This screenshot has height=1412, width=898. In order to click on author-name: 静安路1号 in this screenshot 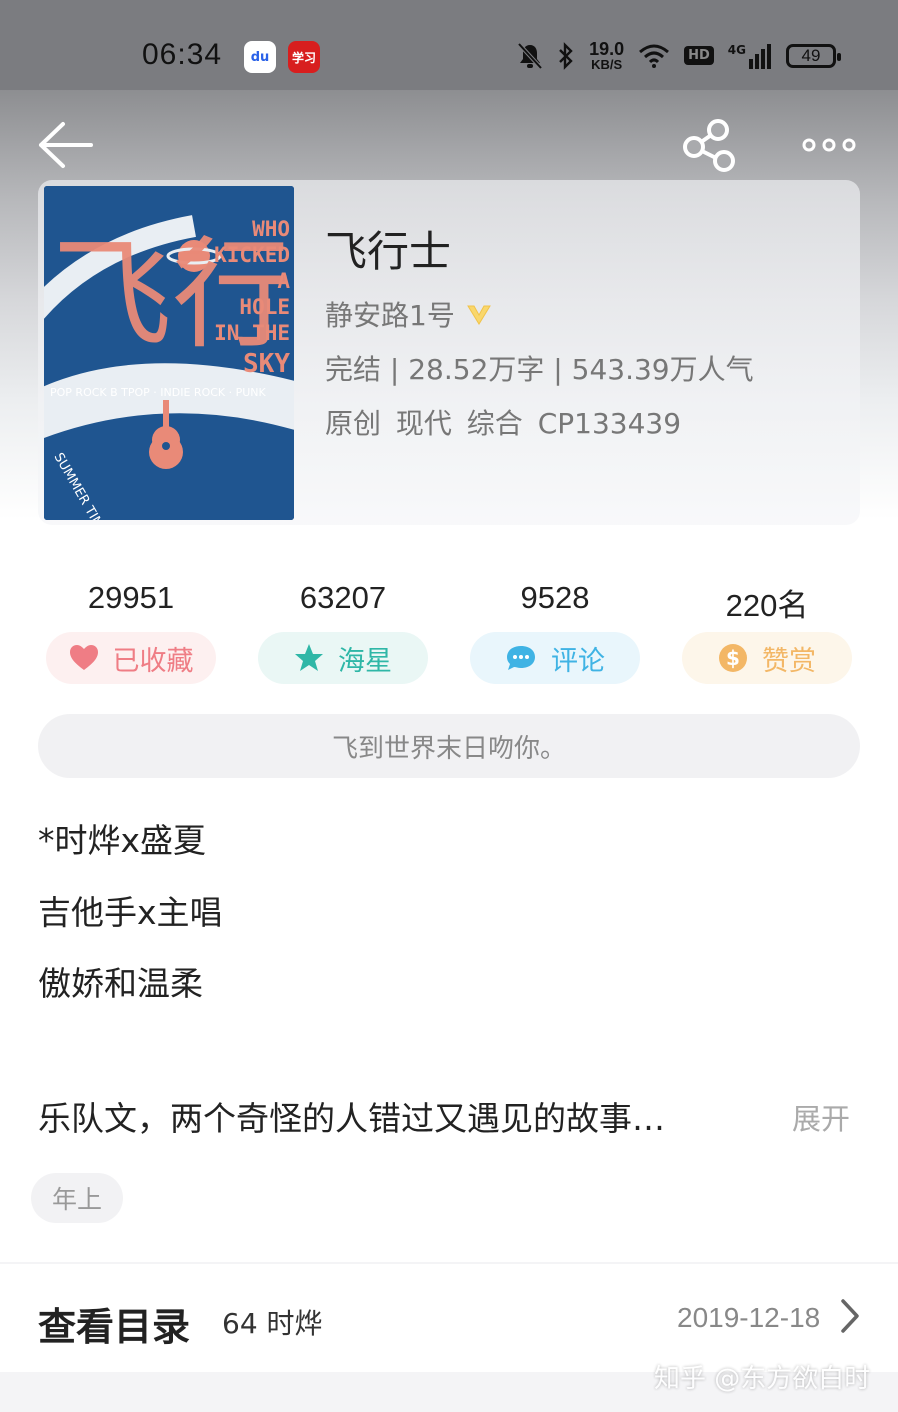, I will do `click(390, 315)`.